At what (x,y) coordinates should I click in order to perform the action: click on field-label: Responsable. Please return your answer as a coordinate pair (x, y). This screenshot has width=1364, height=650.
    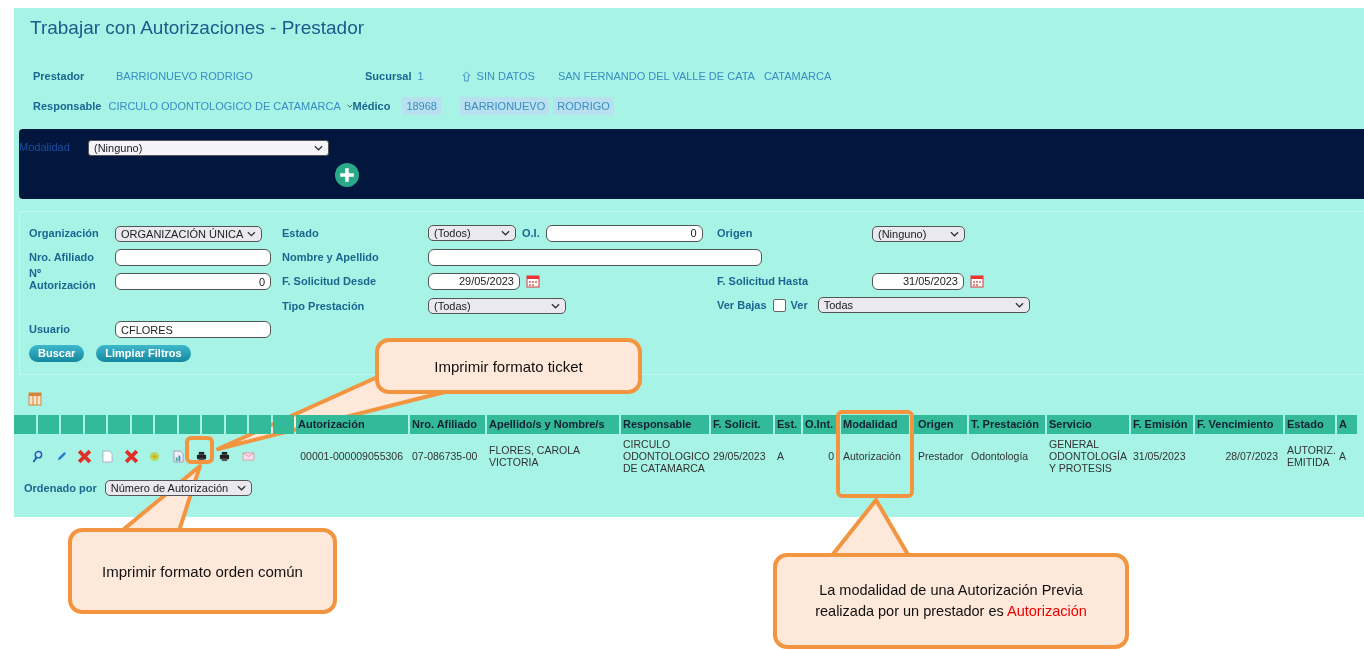
    Looking at the image, I should click on (67, 106).